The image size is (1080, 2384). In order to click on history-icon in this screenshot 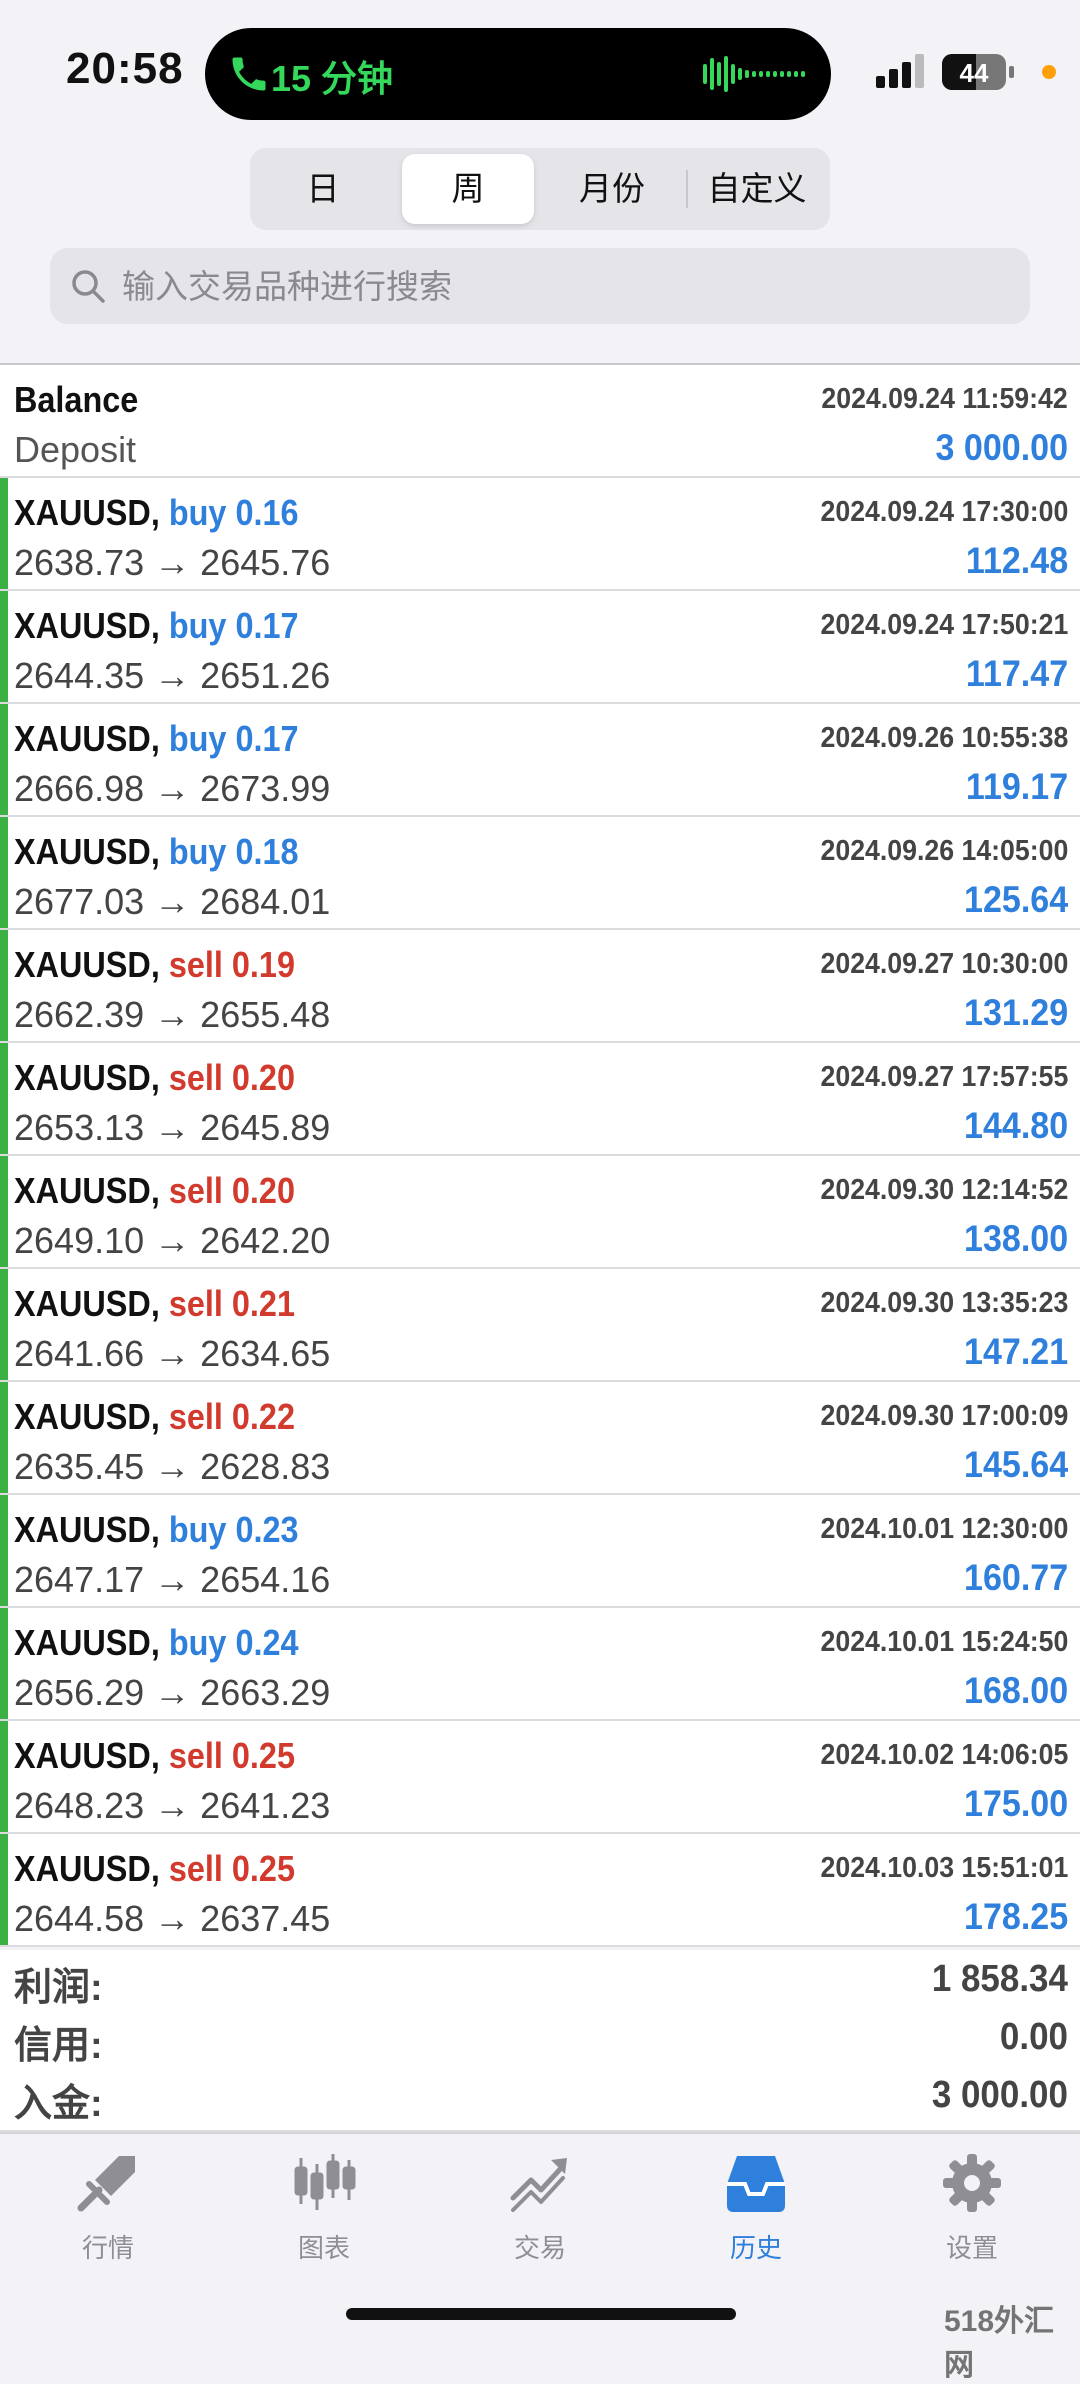, I will do `click(756, 2184)`.